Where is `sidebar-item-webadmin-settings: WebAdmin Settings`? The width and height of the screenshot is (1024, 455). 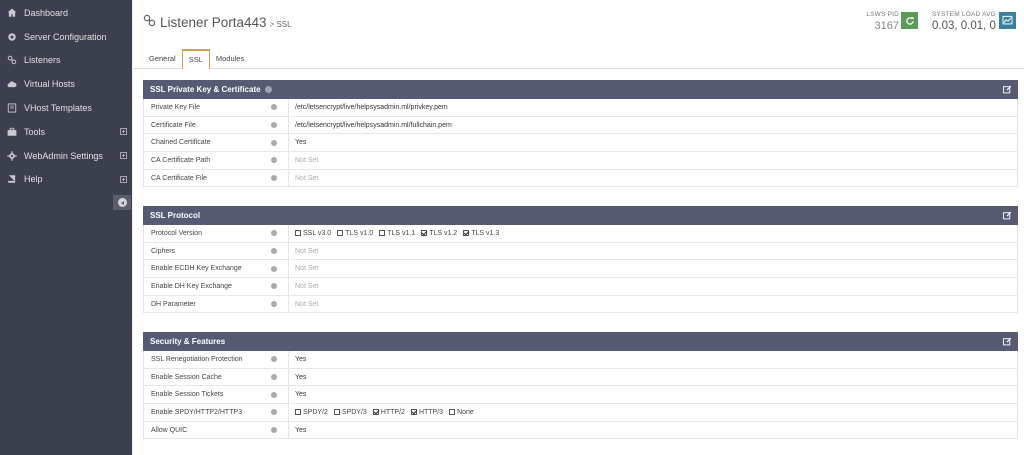 sidebar-item-webadmin-settings: WebAdmin Settings is located at coordinates (66, 156).